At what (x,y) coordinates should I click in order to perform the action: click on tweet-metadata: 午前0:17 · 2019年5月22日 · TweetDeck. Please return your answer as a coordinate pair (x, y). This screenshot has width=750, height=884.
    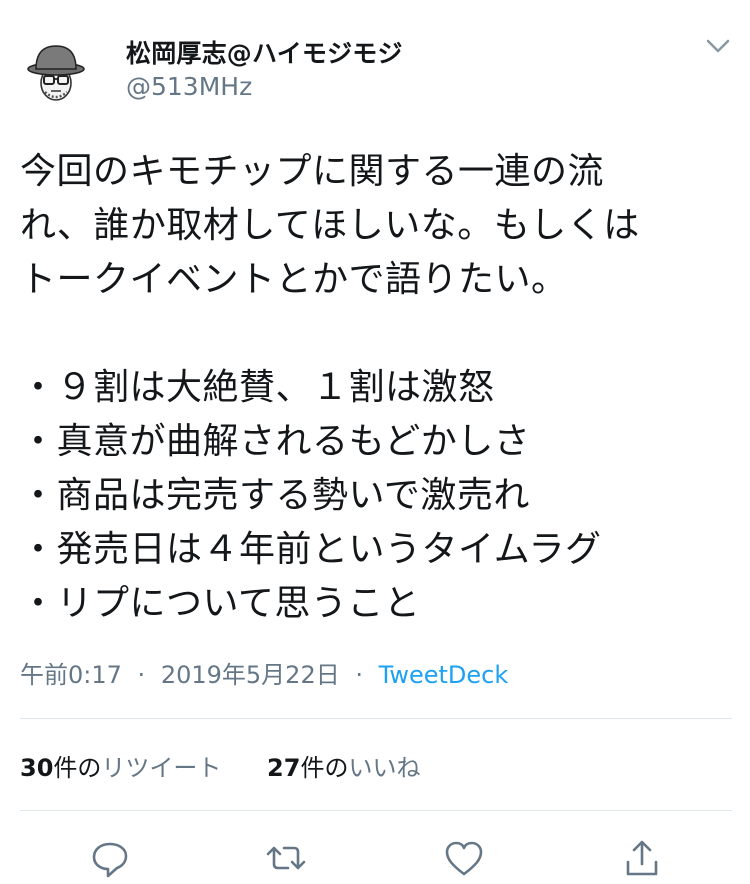
    Looking at the image, I should click on (264, 672).